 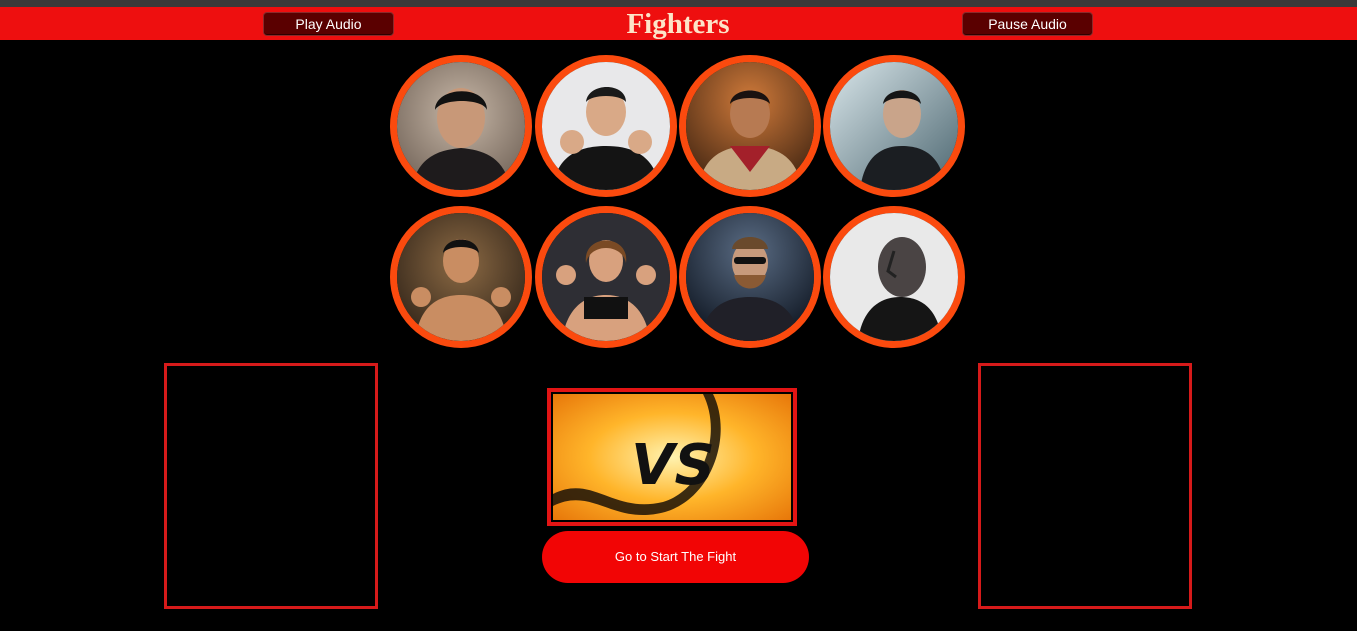 I want to click on pause-audio-button: Pause Audio, so click(x=1027, y=24).